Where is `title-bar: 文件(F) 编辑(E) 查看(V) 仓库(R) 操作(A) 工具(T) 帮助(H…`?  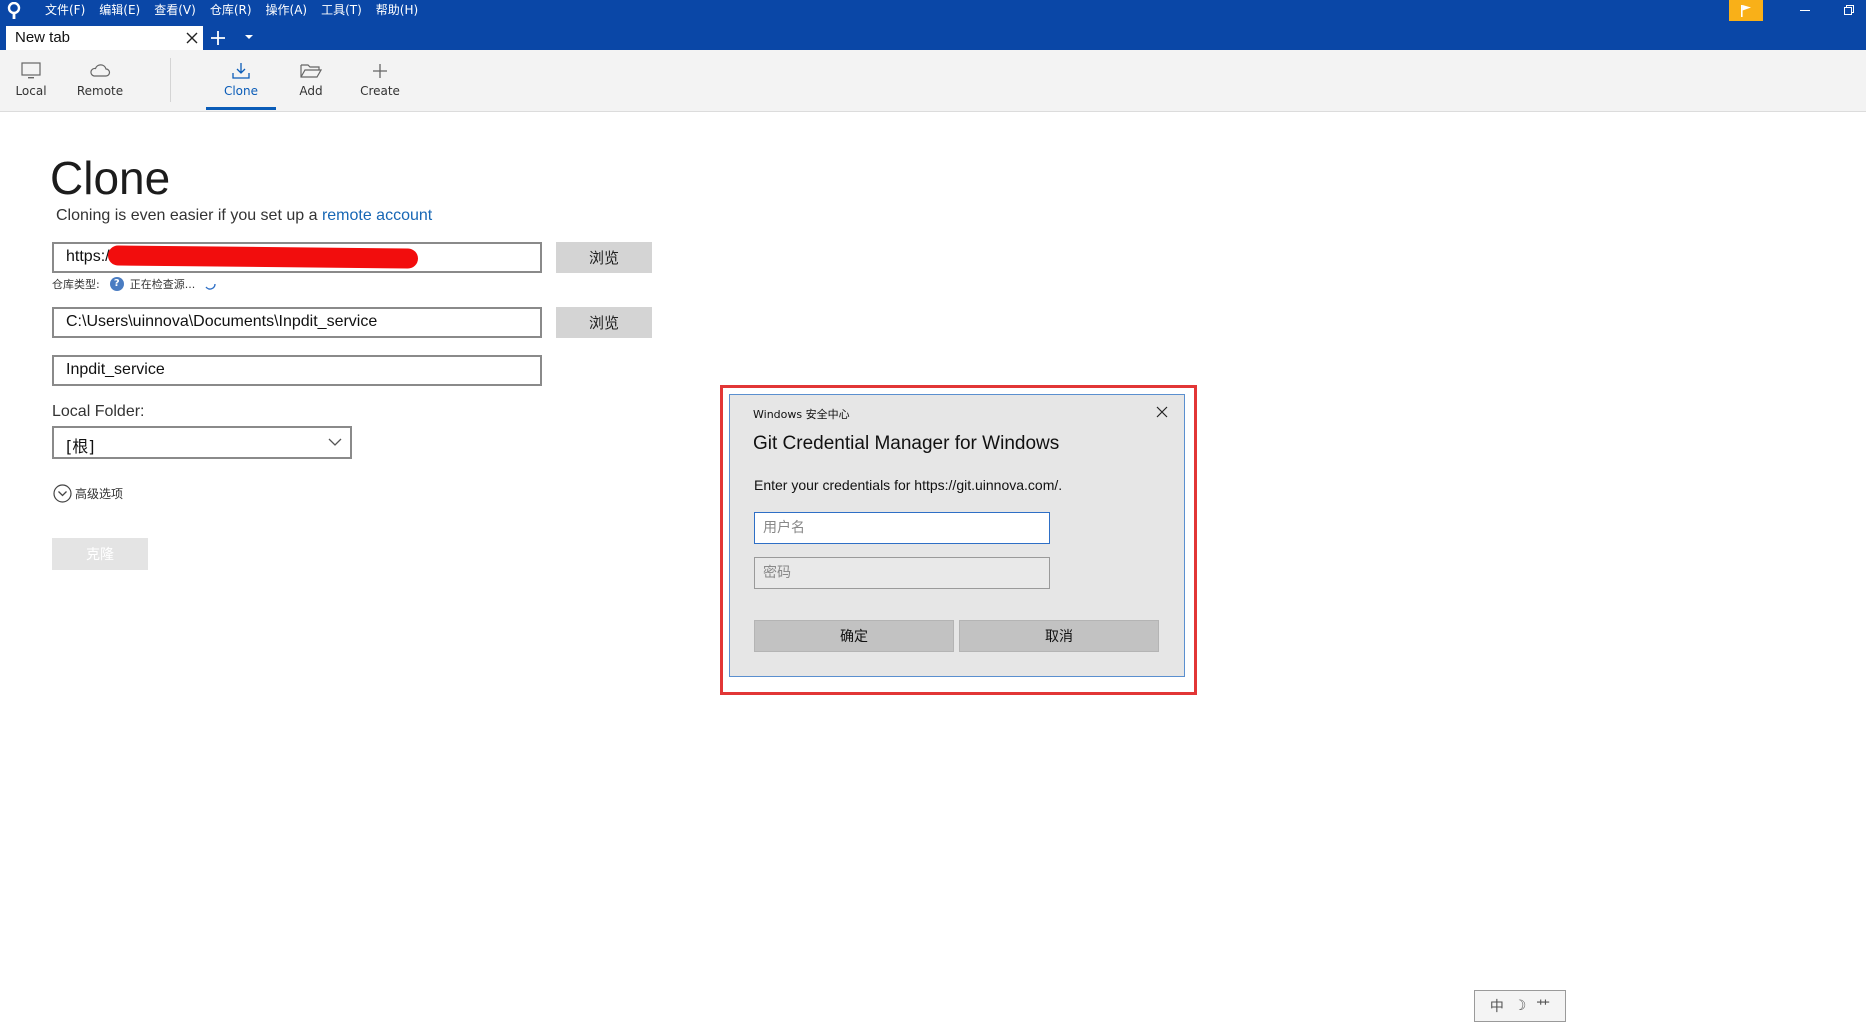 title-bar: 文件(F) 编辑(E) 查看(V) 仓库(R) 操作(A) 工具(T) 帮助(H… is located at coordinates (933, 25).